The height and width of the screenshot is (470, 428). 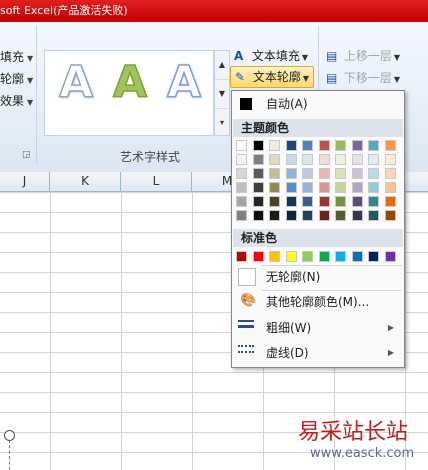 What do you see at coordinates (367, 56) in the screenshot?
I see `bring-forward-label: 上移一层` at bounding box center [367, 56].